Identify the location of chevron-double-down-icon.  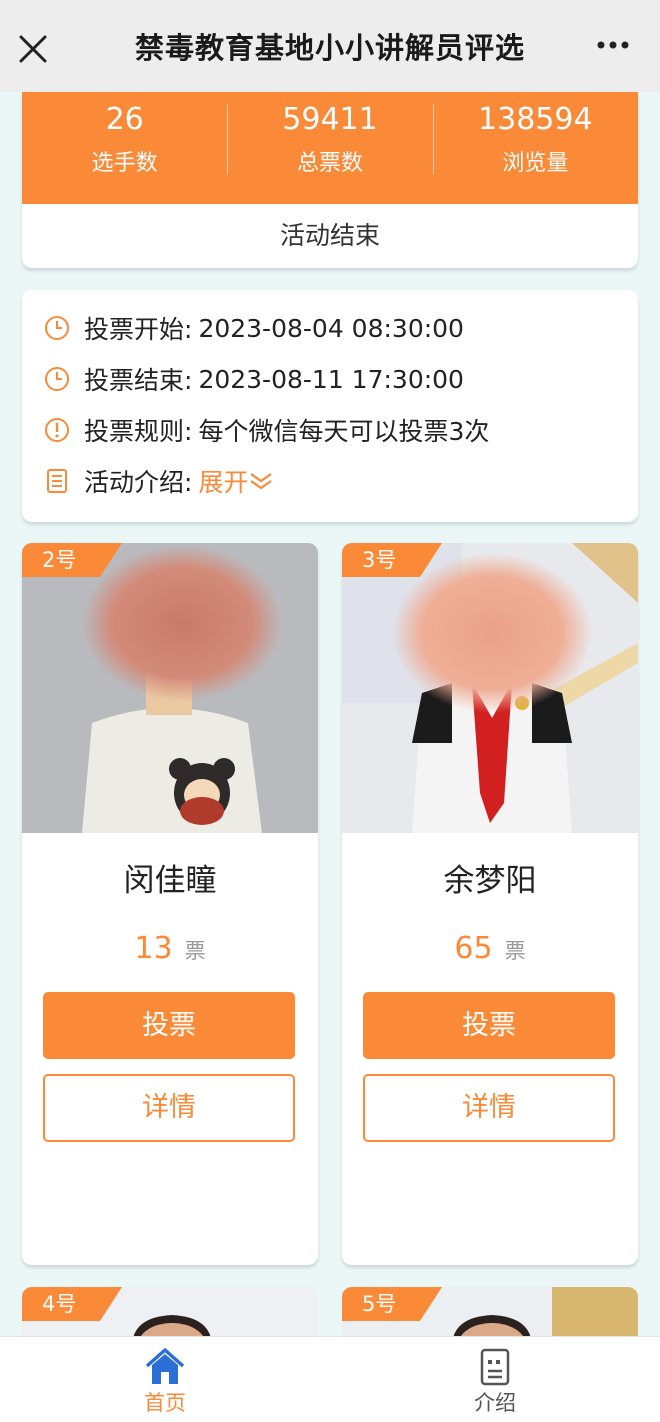
(261, 481).